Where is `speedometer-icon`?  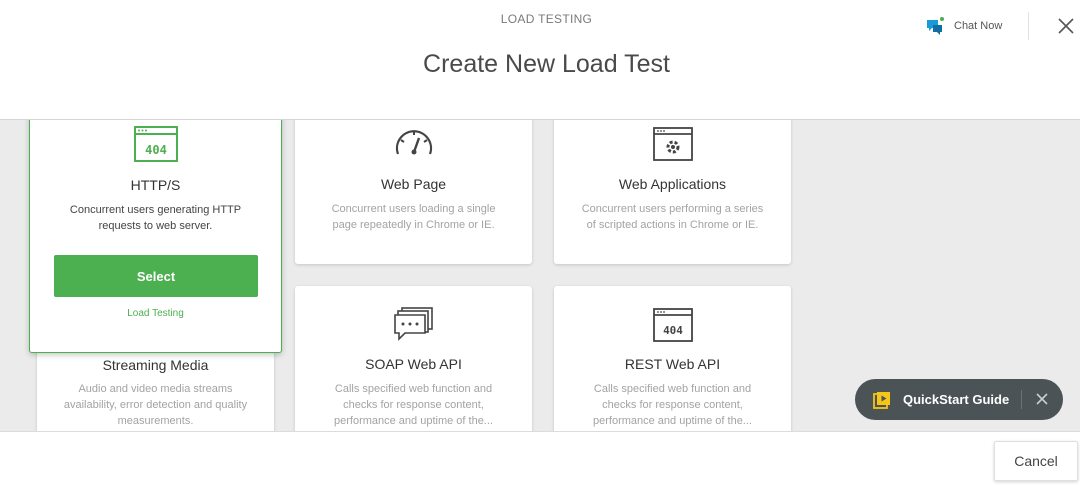 speedometer-icon is located at coordinates (413, 142).